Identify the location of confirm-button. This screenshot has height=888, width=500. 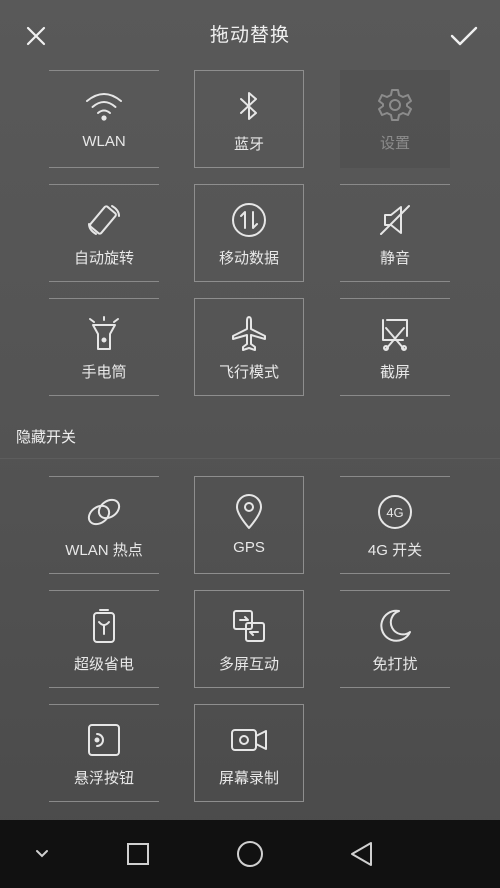
(464, 36).